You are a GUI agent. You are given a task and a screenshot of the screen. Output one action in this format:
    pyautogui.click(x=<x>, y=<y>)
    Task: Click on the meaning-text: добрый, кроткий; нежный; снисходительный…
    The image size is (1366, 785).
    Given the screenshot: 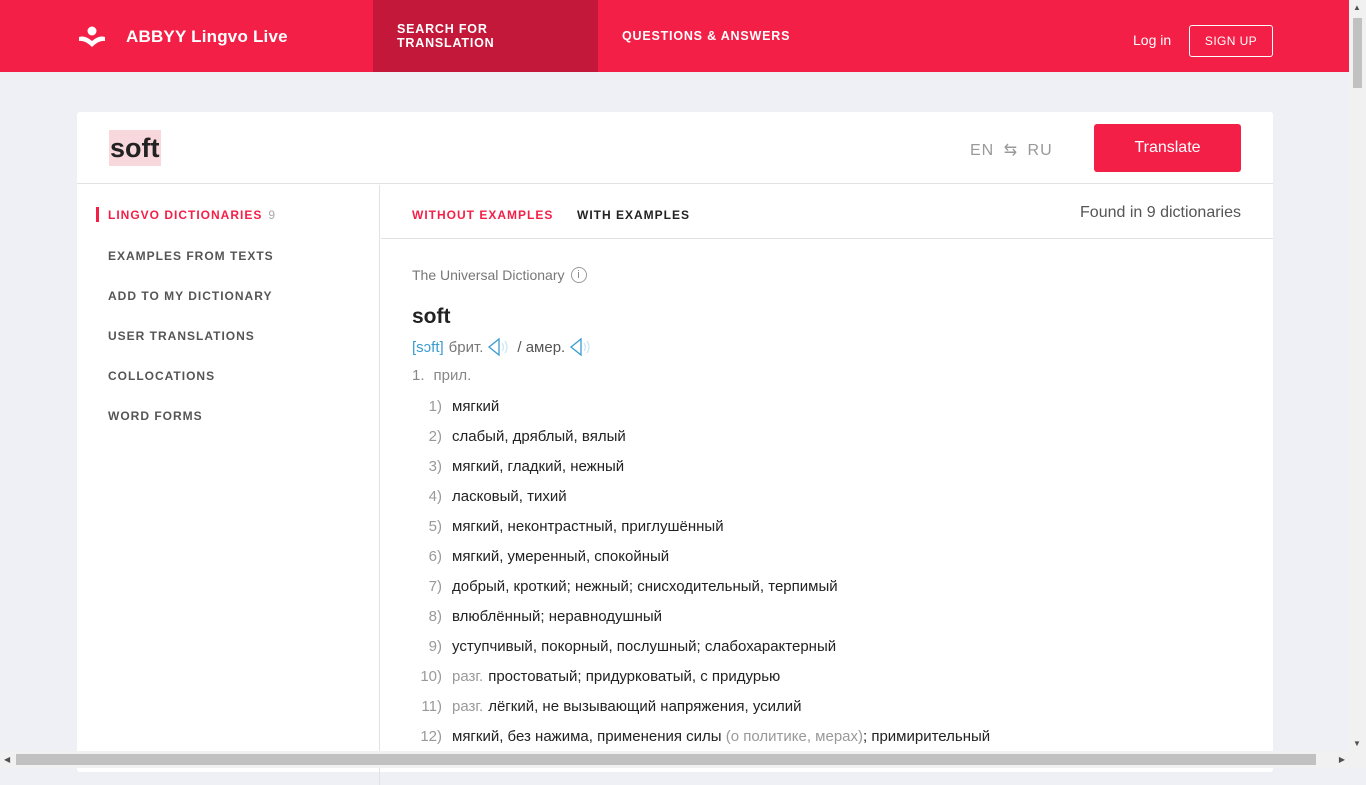 What is the action you would take?
    pyautogui.click(x=645, y=586)
    